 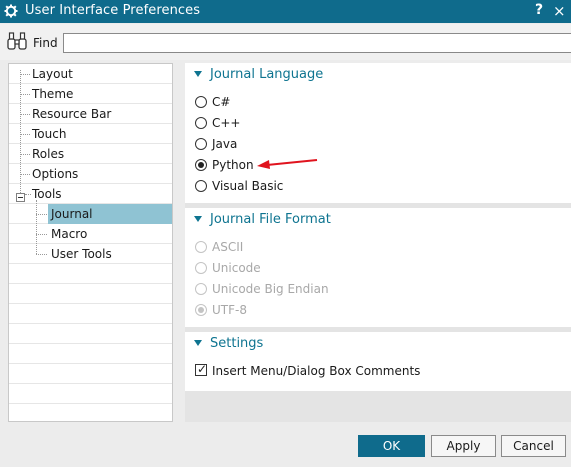 I want to click on settings-header: Settings, so click(x=378, y=344).